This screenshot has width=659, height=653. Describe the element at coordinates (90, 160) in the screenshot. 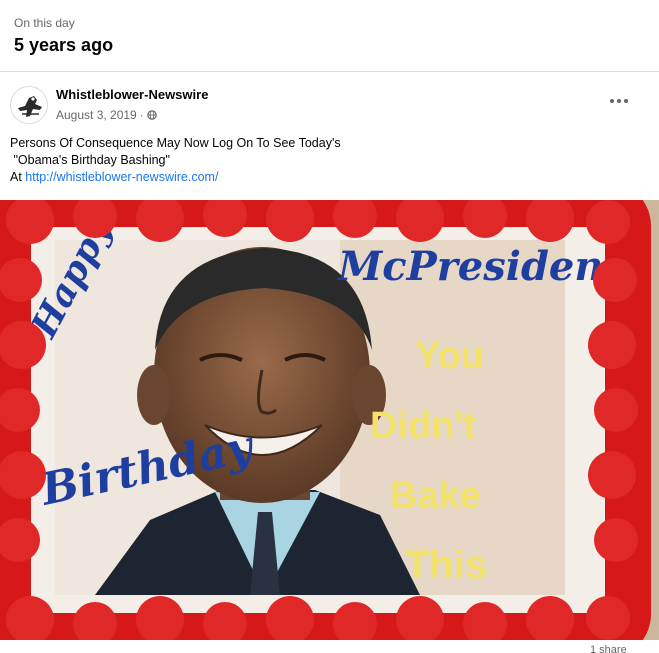

I see `caption-line: "Obama's Birthday Bashing"` at that location.